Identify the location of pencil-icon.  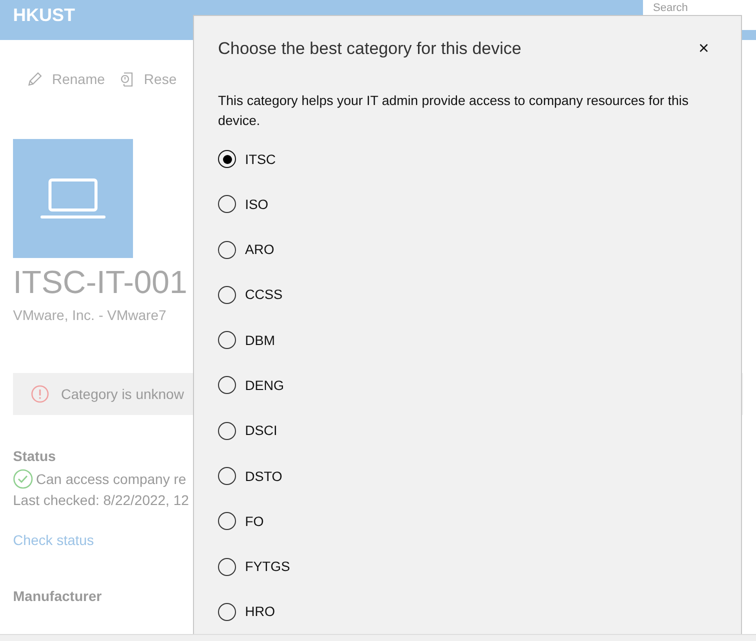
(35, 79).